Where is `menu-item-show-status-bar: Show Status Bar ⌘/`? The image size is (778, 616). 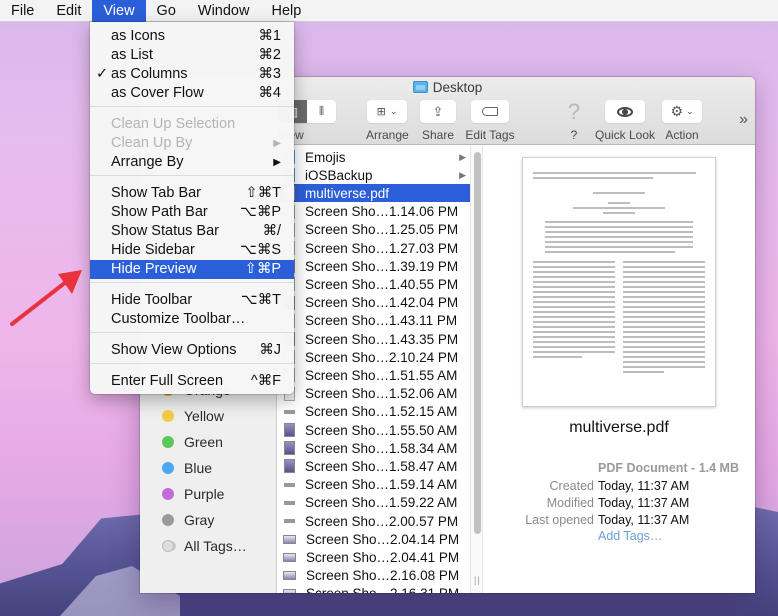 menu-item-show-status-bar: Show Status Bar ⌘/ is located at coordinates (192, 231).